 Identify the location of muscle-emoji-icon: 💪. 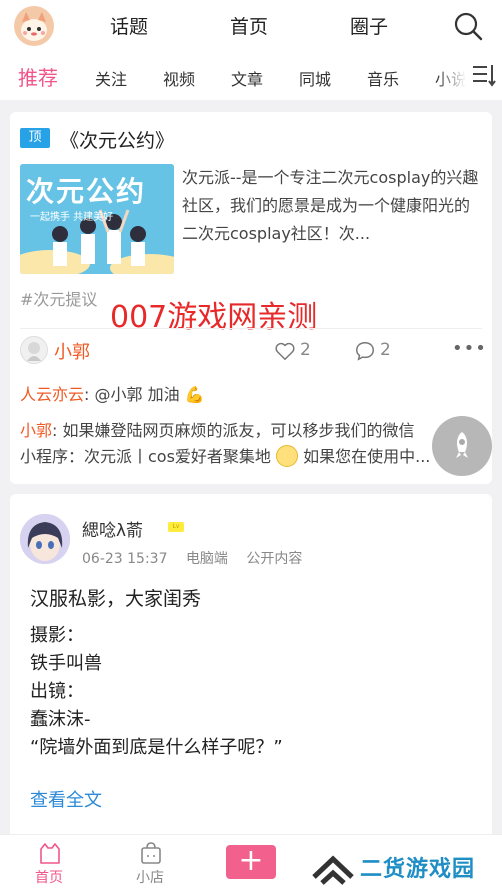
(194, 394).